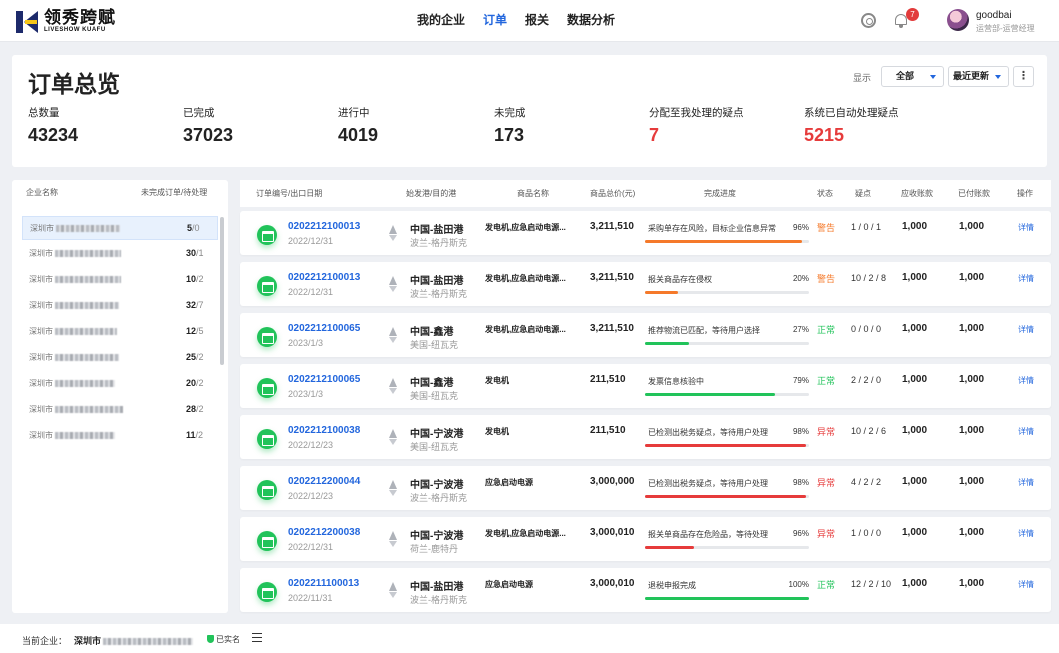 This screenshot has width=1059, height=653. What do you see at coordinates (497, 380) in the screenshot?
I see `product-name: 发电机` at bounding box center [497, 380].